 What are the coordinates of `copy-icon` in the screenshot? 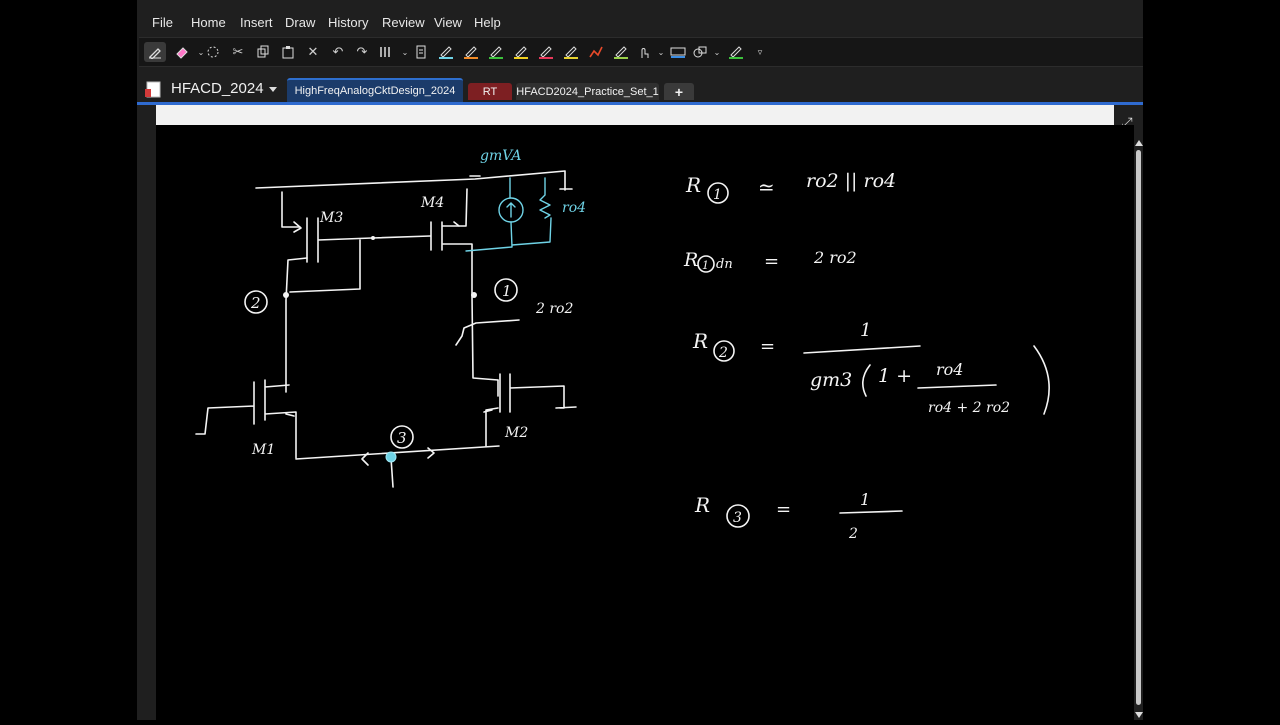 It's located at (263, 52).